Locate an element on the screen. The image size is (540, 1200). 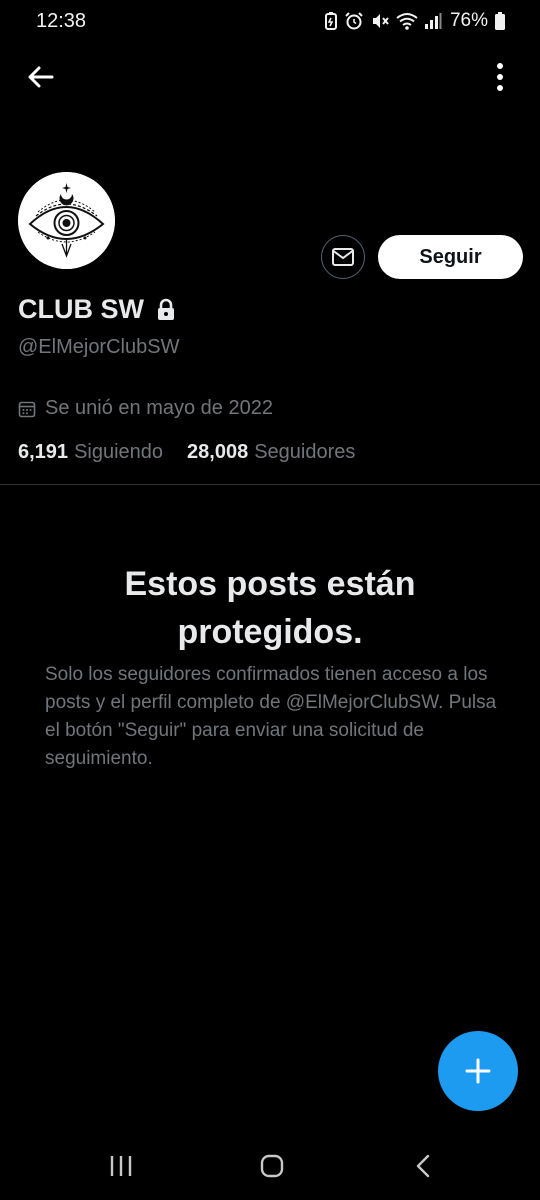
more-options-button is located at coordinates (500, 77).